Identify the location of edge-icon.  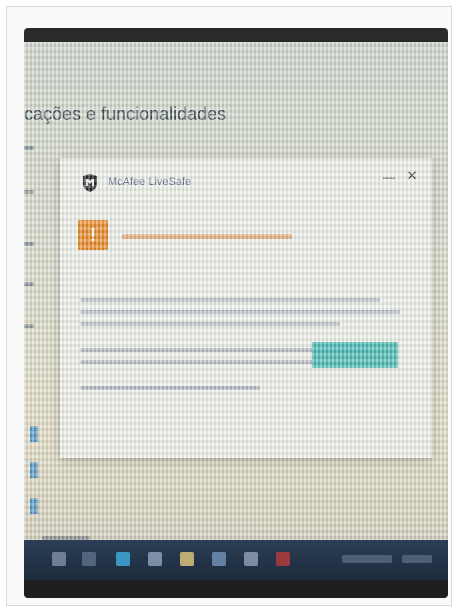
(155, 559).